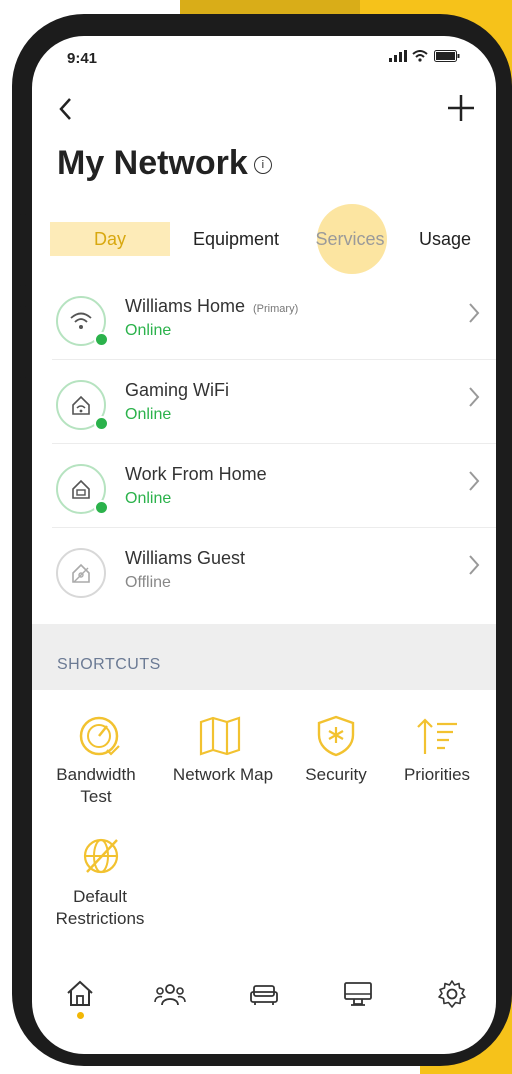  I want to click on shortcut-label-line: Default, so click(100, 896).